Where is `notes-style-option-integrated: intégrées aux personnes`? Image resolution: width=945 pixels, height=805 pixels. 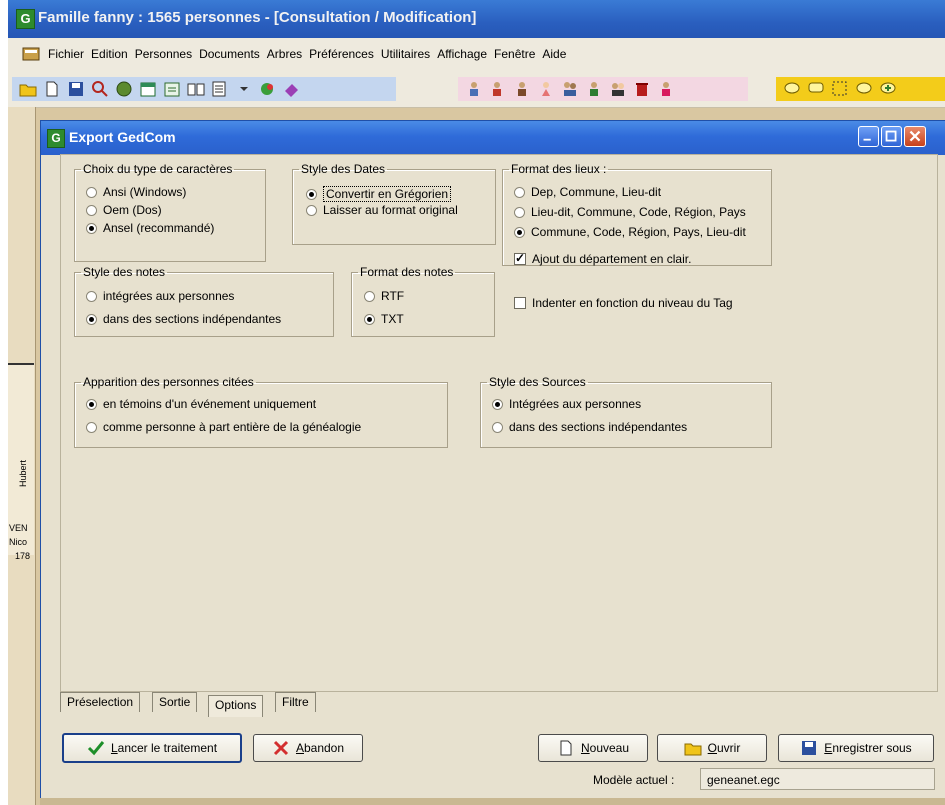
notes-style-option-integrated: intégrées aux personnes is located at coordinates (160, 296).